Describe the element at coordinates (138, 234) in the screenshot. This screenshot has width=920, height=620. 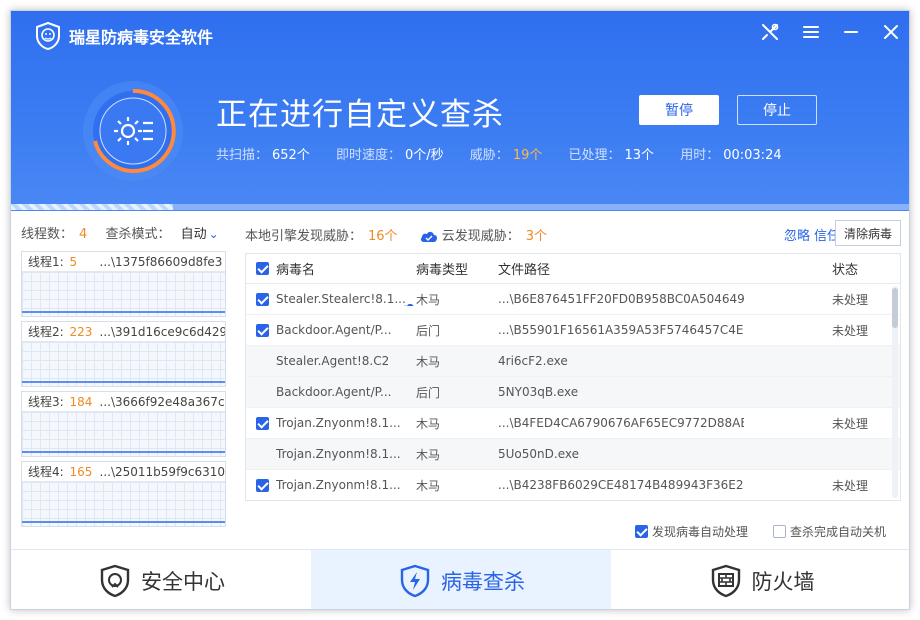
I see `mode-label: 查杀模式：` at that location.